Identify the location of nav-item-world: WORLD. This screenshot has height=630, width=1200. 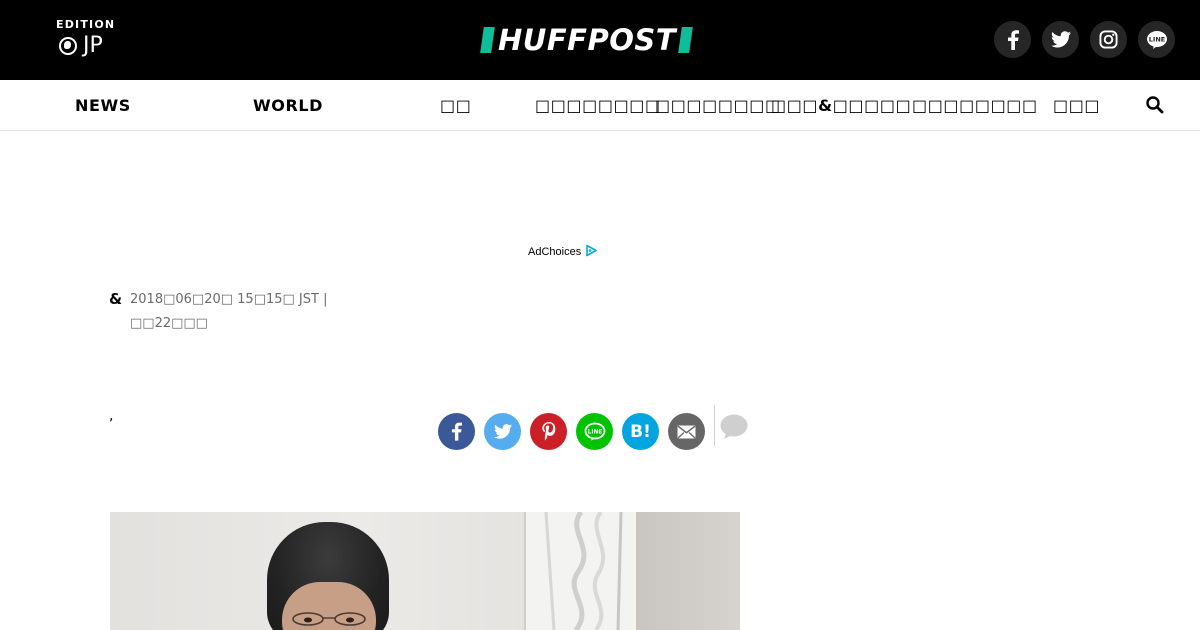
(288, 105).